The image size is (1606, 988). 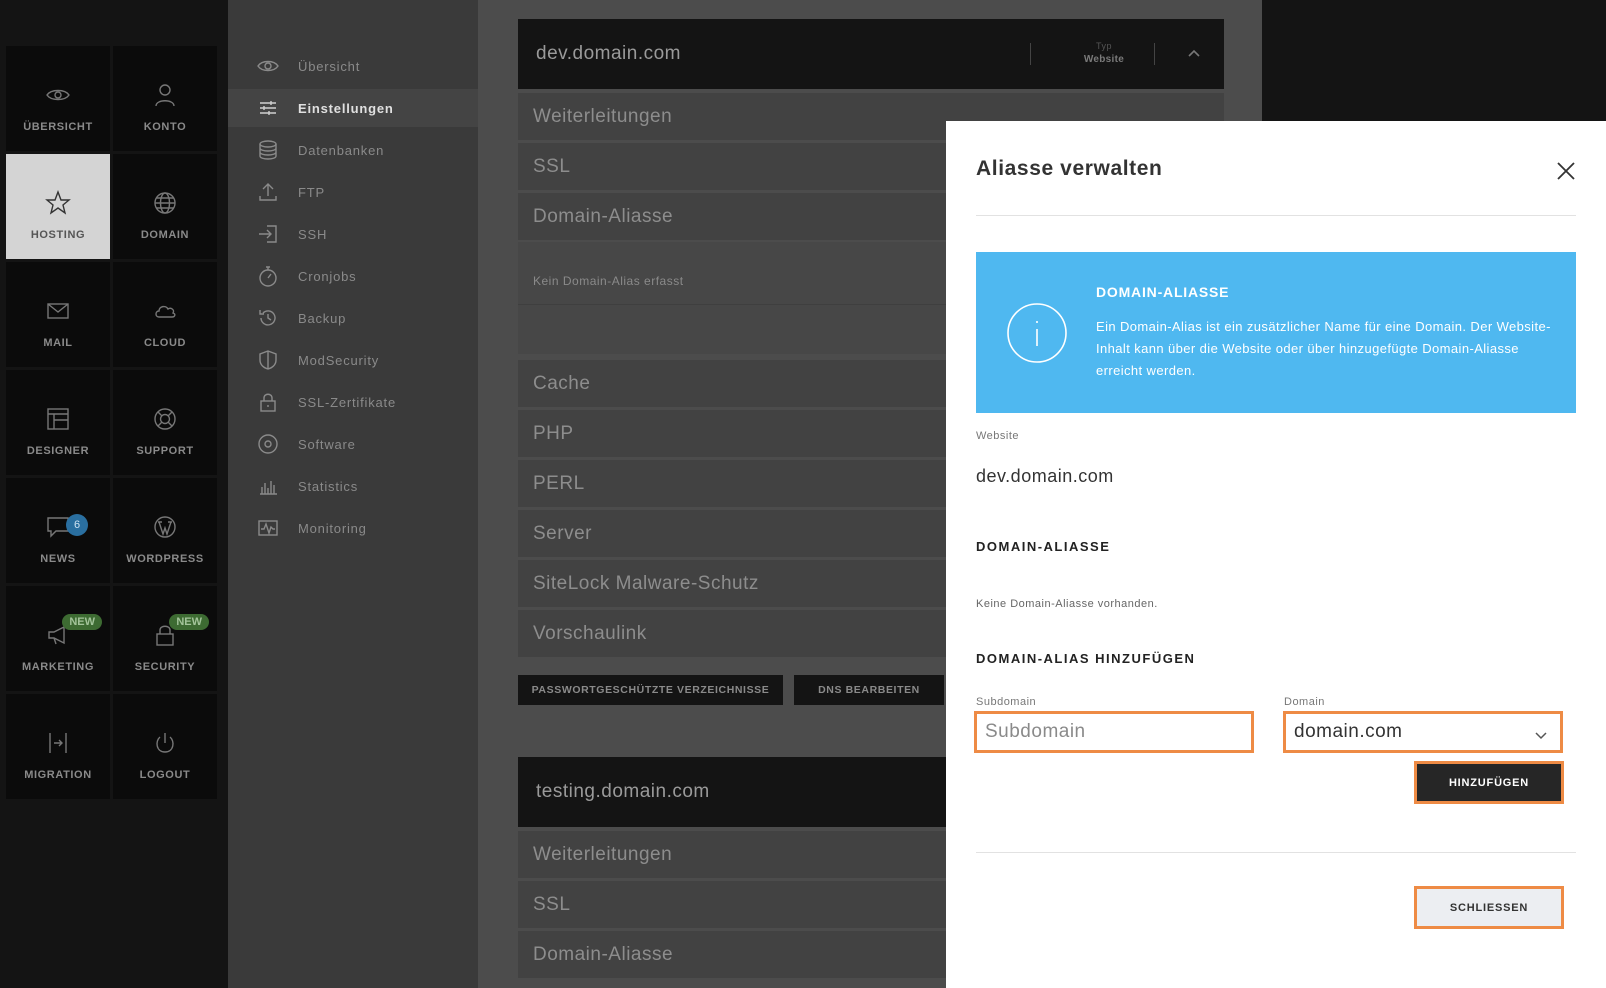 I want to click on chevron-down-icon, so click(x=1542, y=734).